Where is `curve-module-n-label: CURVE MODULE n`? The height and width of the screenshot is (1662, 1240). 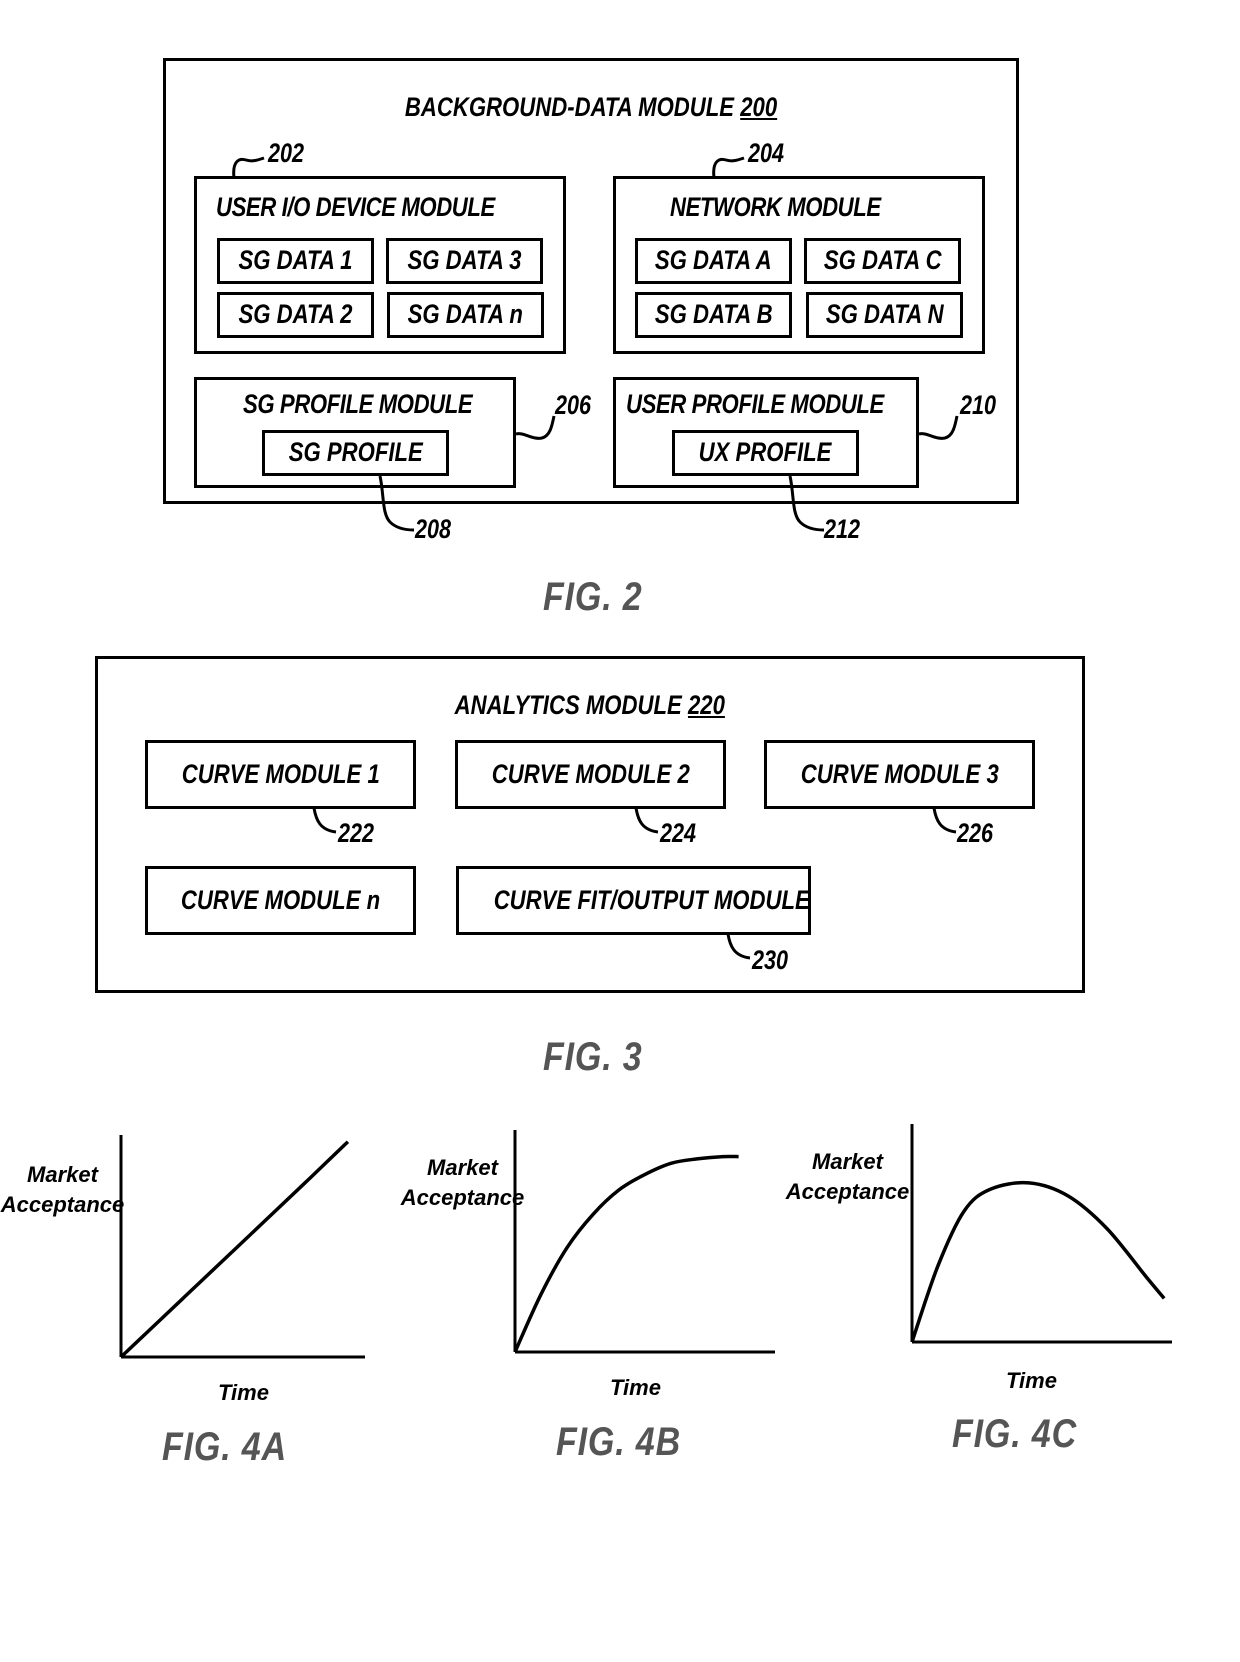
curve-module-n-label: CURVE MODULE n is located at coordinates (280, 900).